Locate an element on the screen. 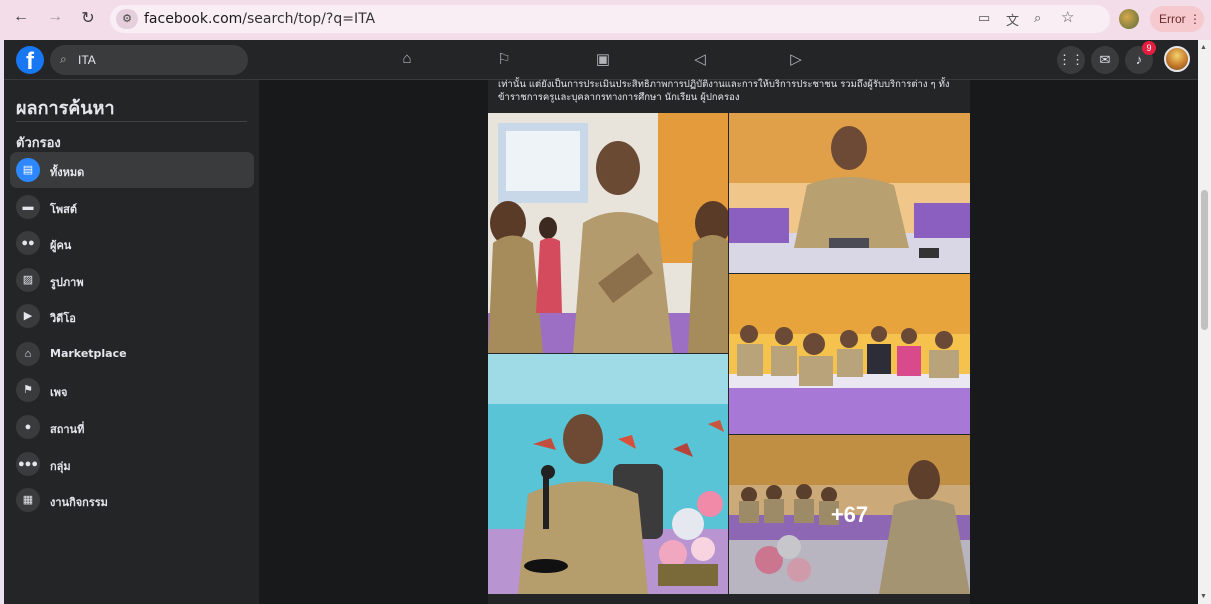 The image size is (1211, 604). ads-megaphone-icon: ◁ is located at coordinates (700, 60).